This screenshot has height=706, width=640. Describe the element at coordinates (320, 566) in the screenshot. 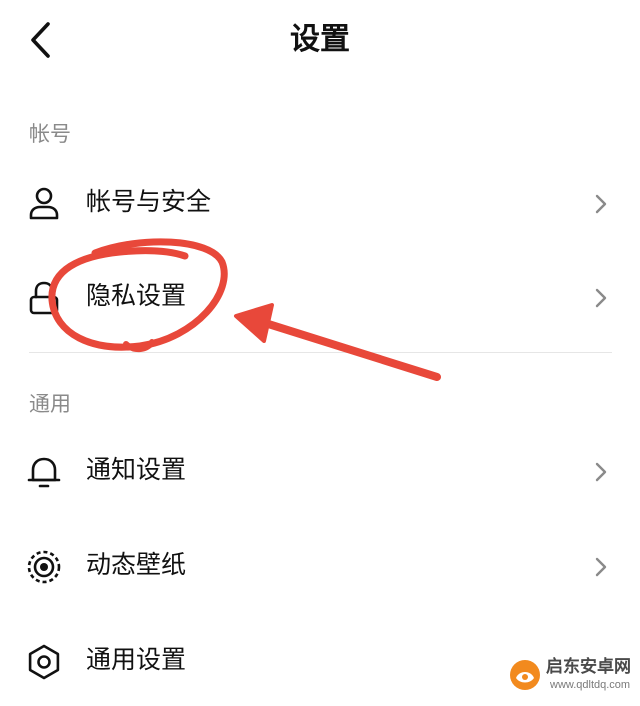

I see `settings-item-live-wallpaper: 动态壁纸` at that location.